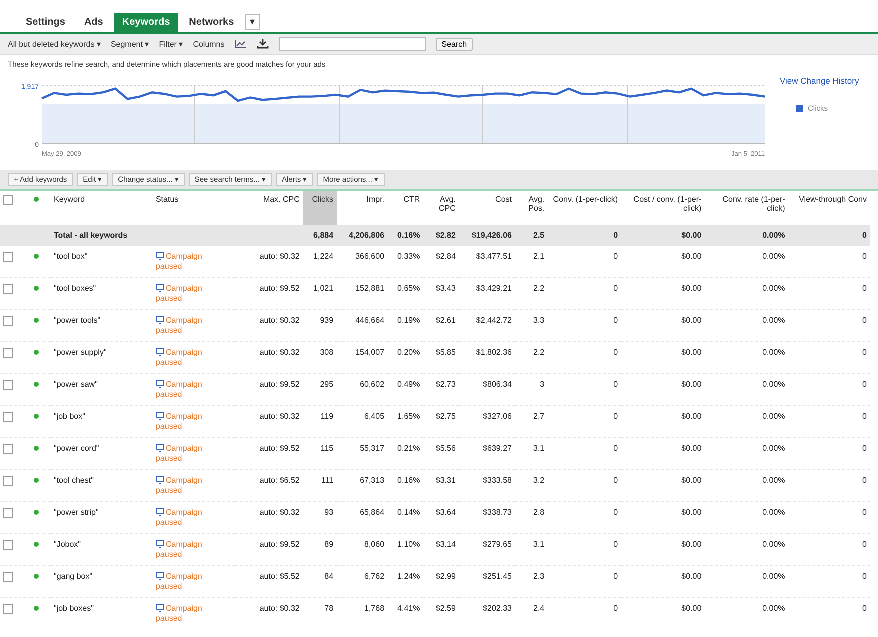 This screenshot has height=637, width=878. What do you see at coordinates (486, 550) in the screenshot?
I see `table-cell: $279.65` at bounding box center [486, 550].